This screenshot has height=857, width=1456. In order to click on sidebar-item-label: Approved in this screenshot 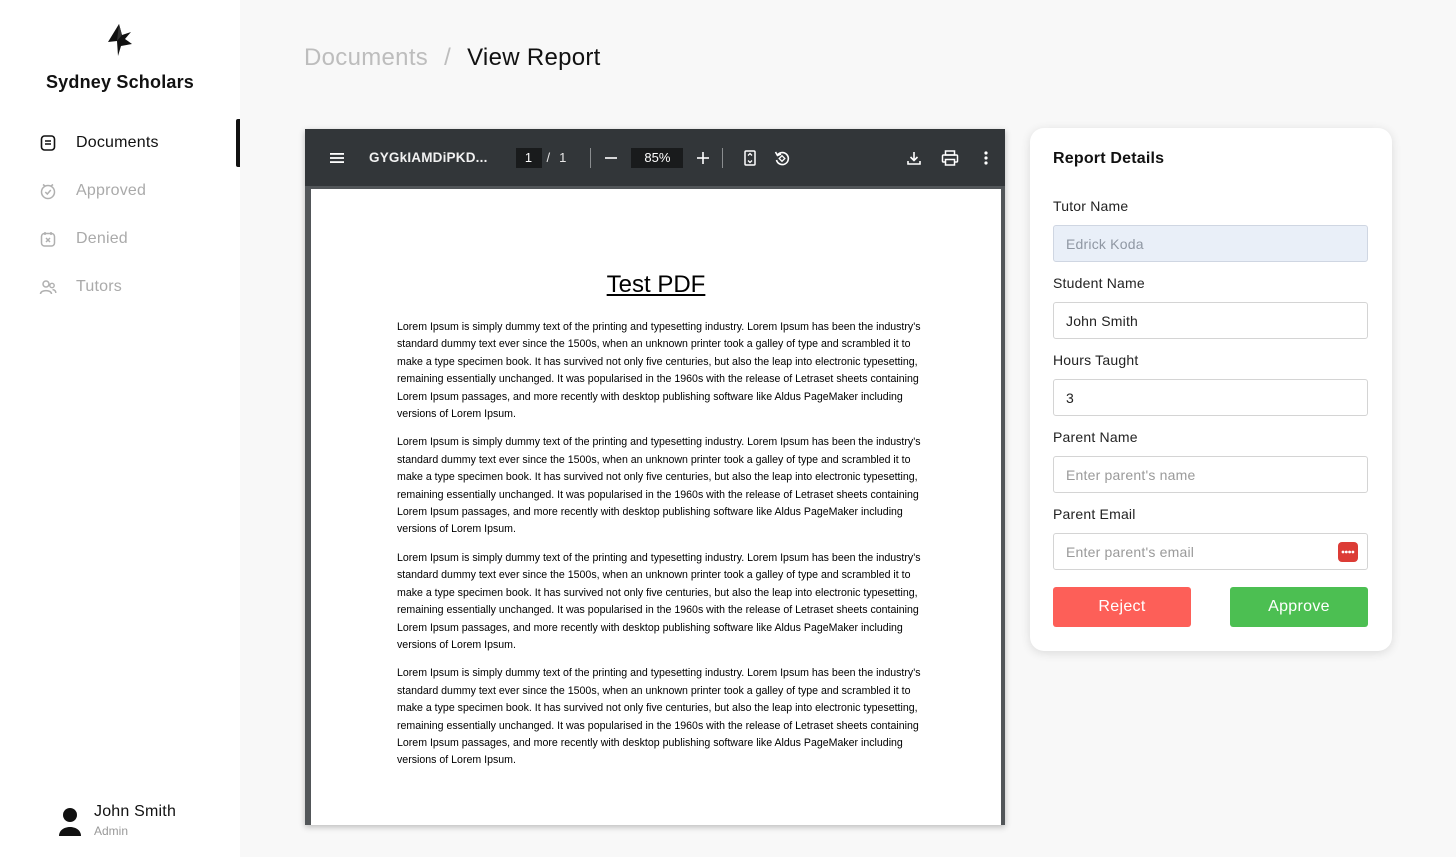, I will do `click(111, 190)`.